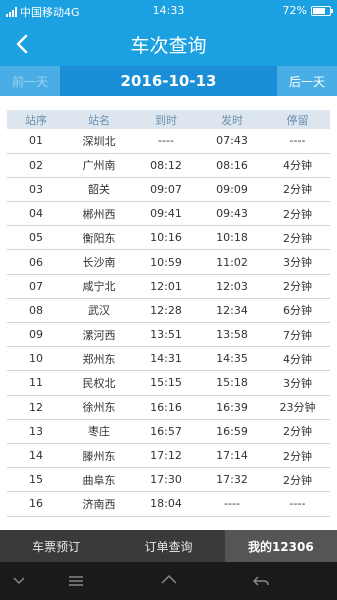 The image size is (337, 600). Describe the element at coordinates (19, 581) in the screenshot. I see `collapse-button` at that location.